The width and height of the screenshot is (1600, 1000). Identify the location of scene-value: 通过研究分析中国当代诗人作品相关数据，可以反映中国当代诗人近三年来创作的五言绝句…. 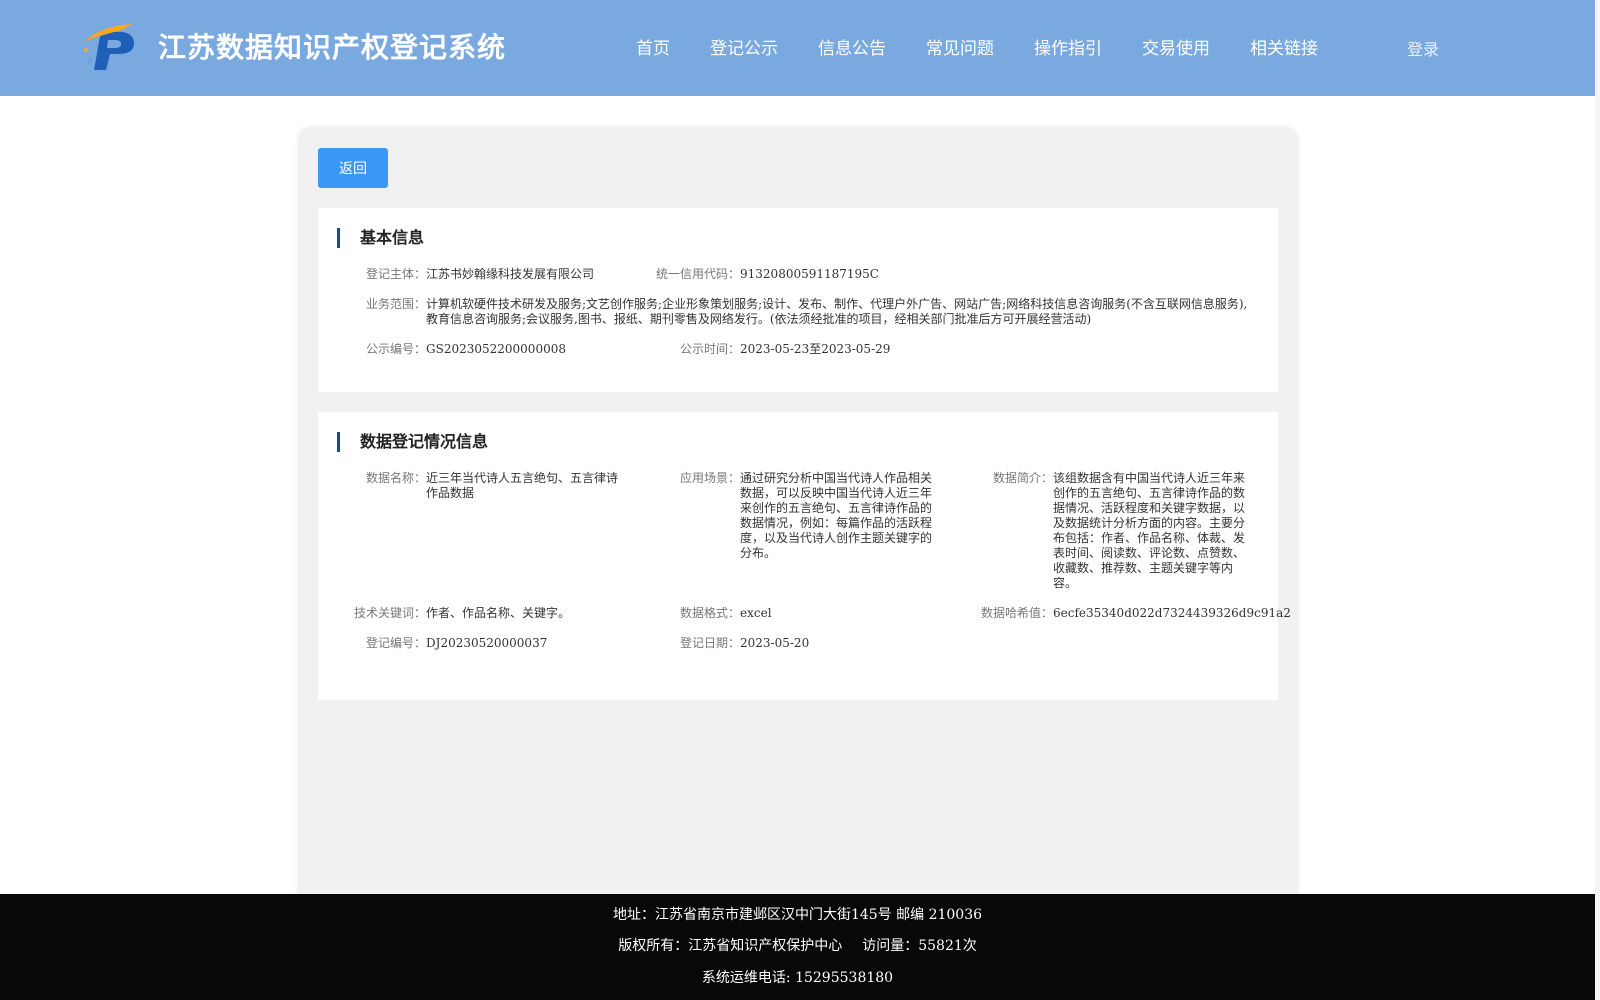
(836, 515).